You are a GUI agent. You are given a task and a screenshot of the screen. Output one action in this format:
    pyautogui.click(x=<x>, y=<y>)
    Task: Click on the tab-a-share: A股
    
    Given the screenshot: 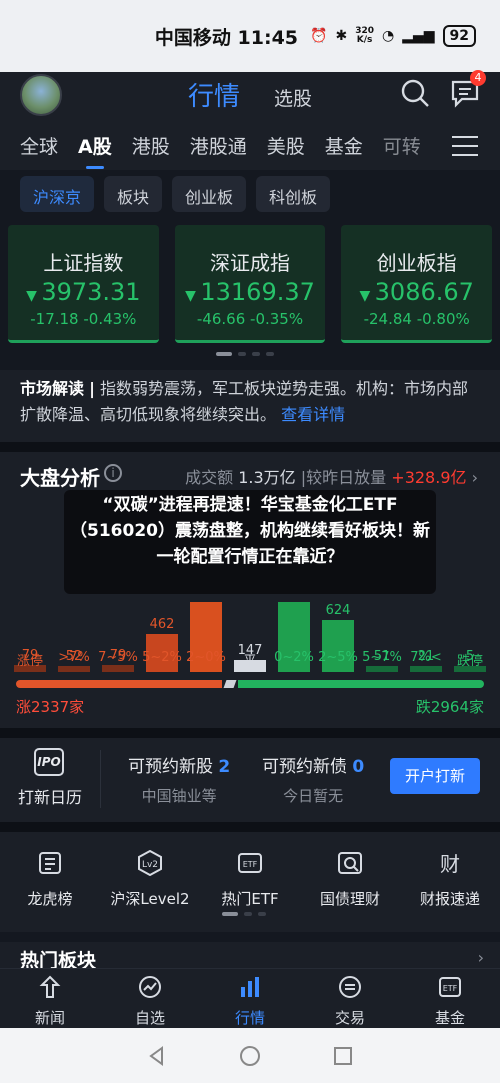 What is the action you would take?
    pyautogui.click(x=95, y=150)
    